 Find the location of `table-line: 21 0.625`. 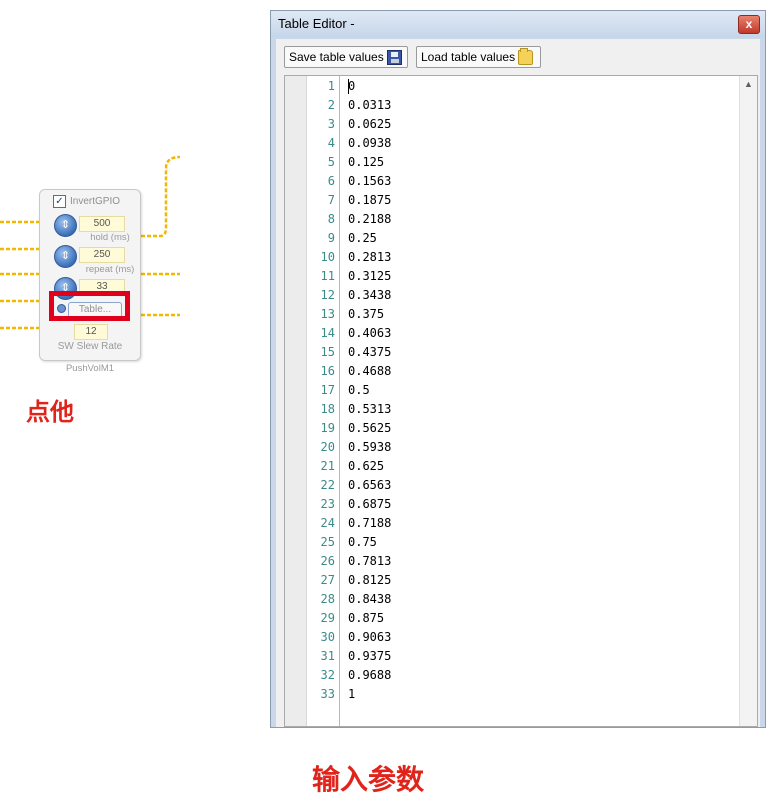

table-line: 21 0.625 is located at coordinates (521, 466).